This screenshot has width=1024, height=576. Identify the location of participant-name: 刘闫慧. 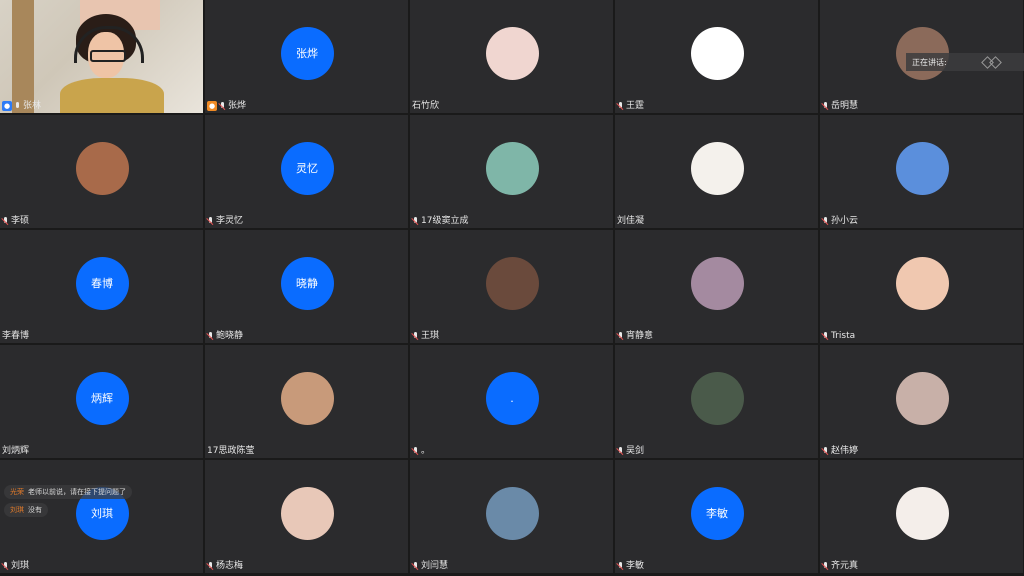
(435, 566).